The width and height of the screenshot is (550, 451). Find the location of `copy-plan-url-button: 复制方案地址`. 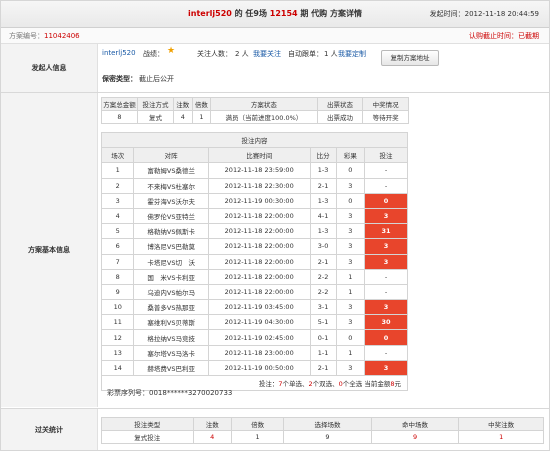

copy-plan-url-button: 复制方案地址 is located at coordinates (410, 58).